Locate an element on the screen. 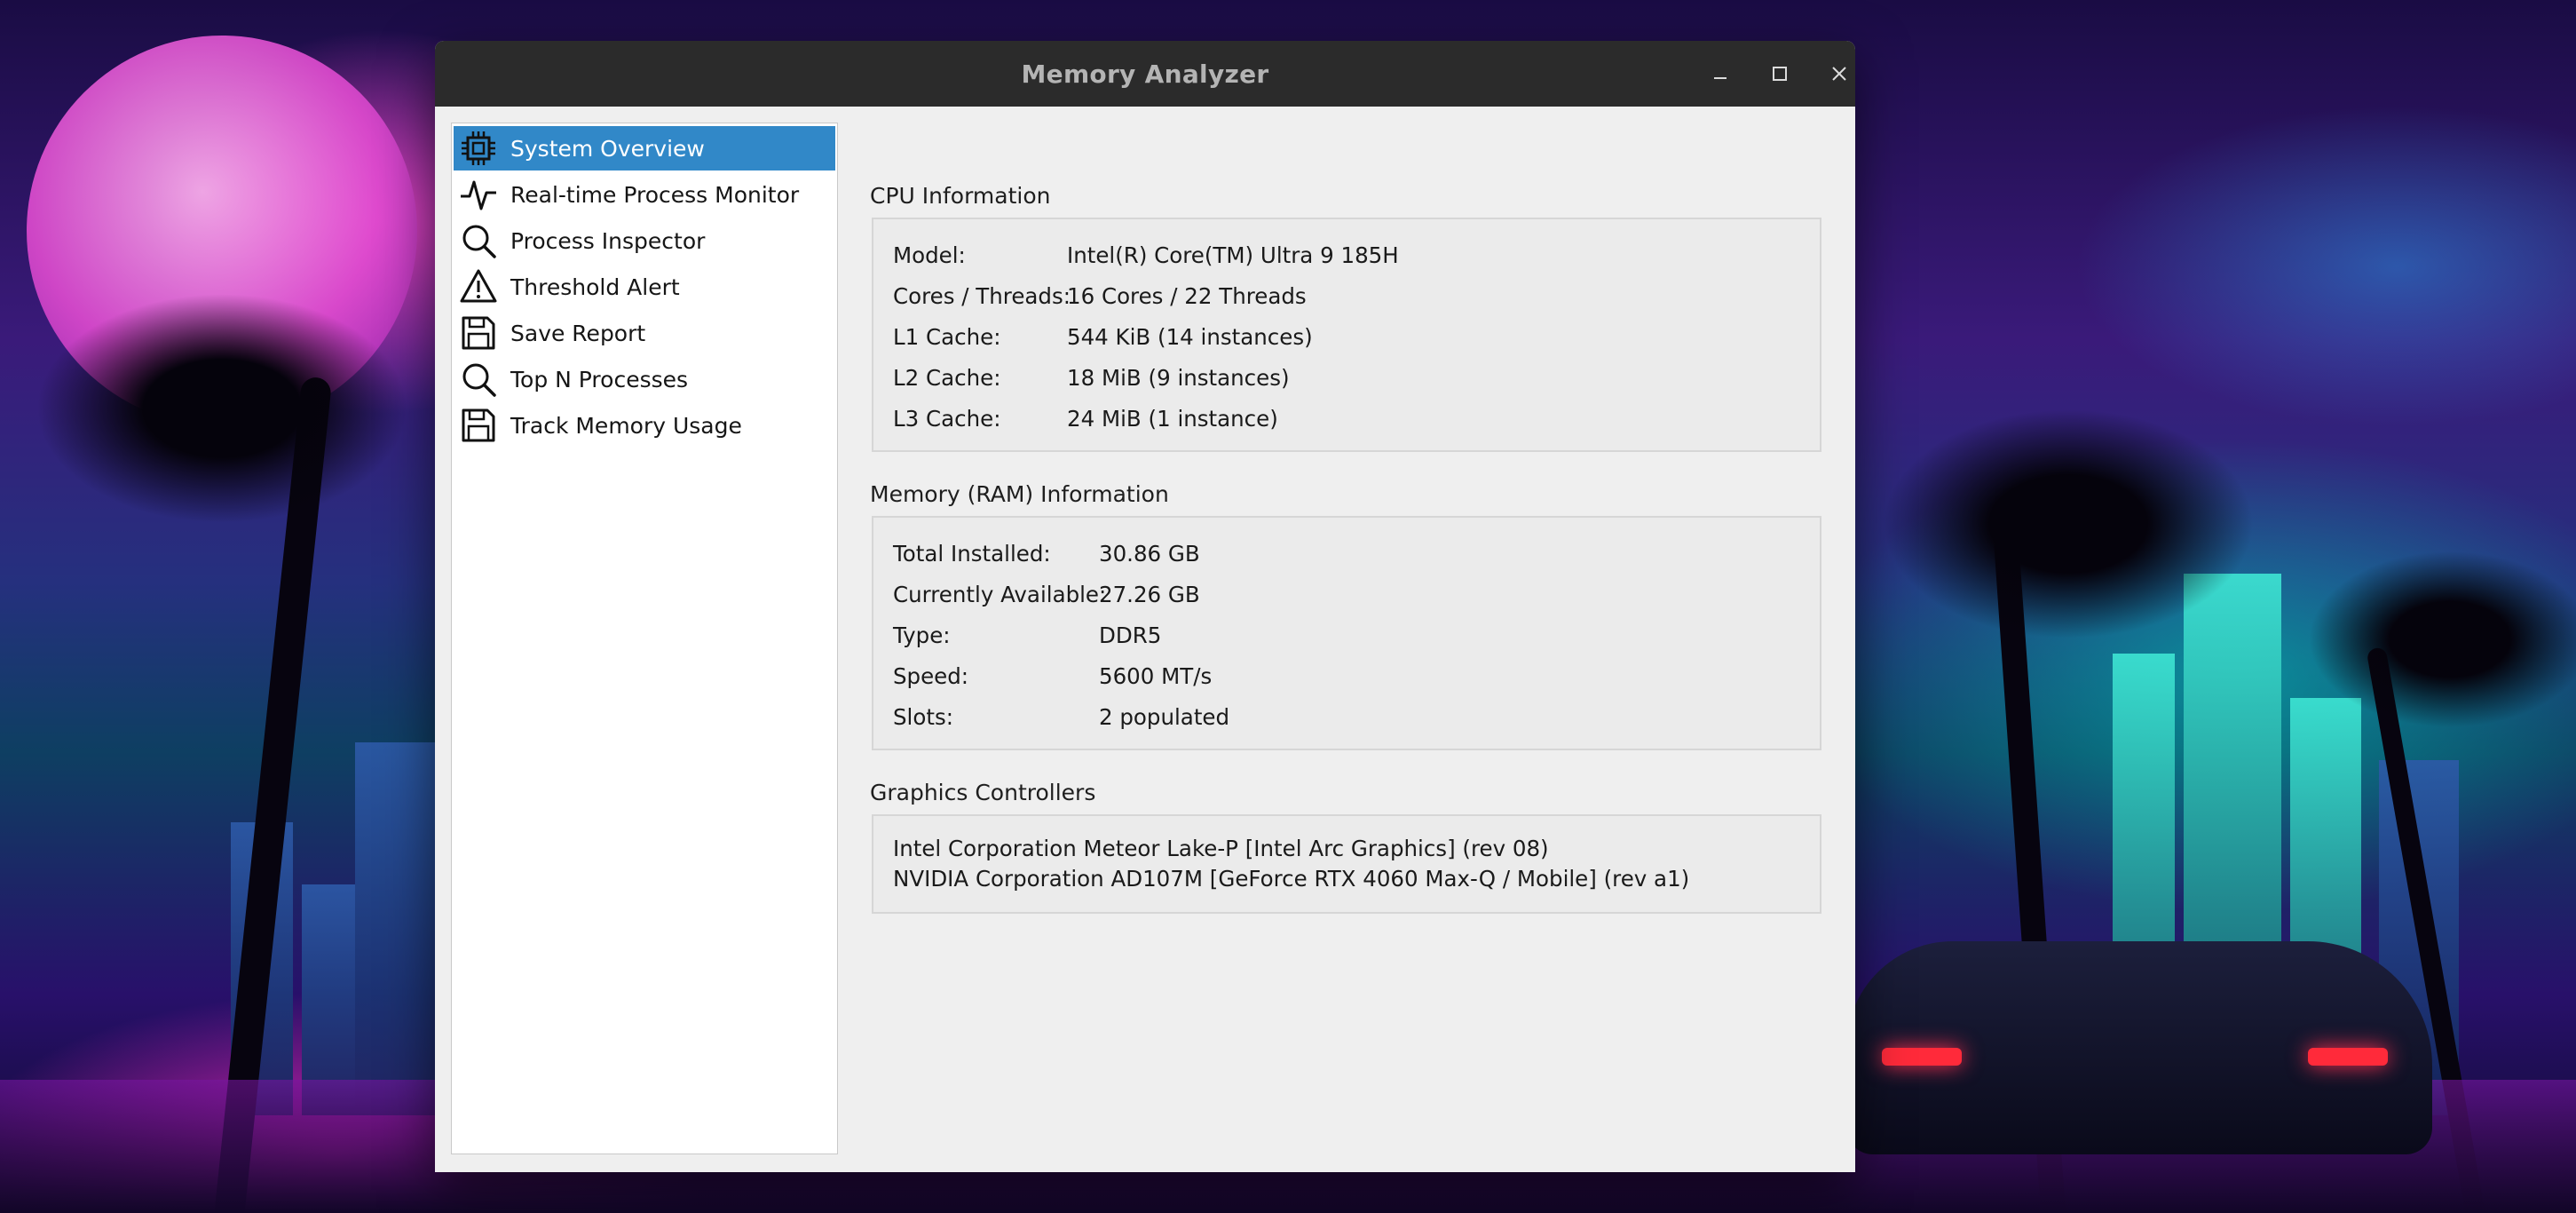  cpu-l3-label: L3 Cache: is located at coordinates (947, 419).